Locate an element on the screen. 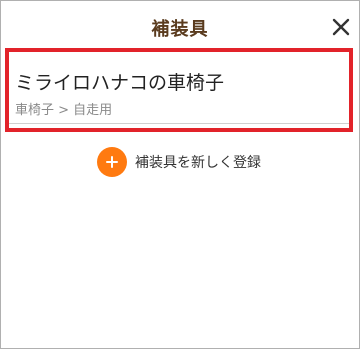 The image size is (360, 349). close-icon is located at coordinates (341, 27).